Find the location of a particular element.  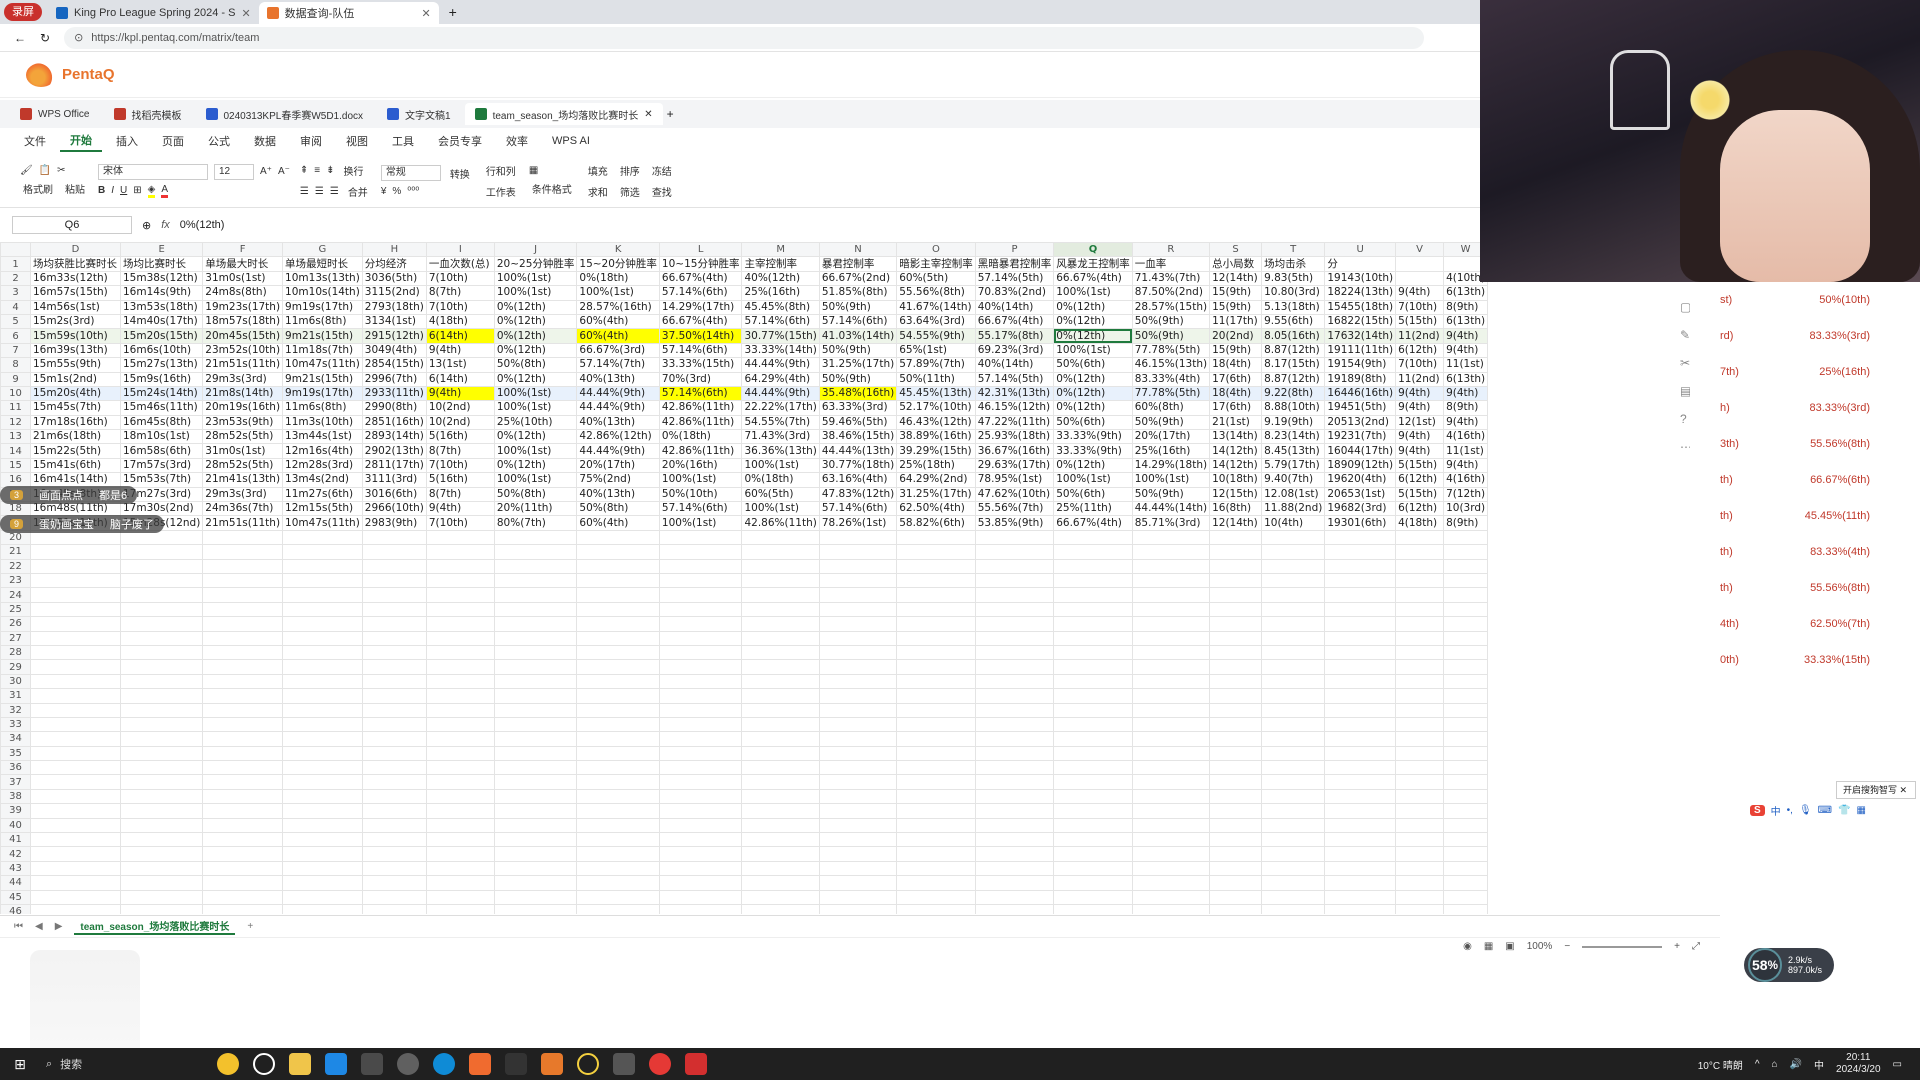

cell: 12(1st) is located at coordinates (1420, 422).